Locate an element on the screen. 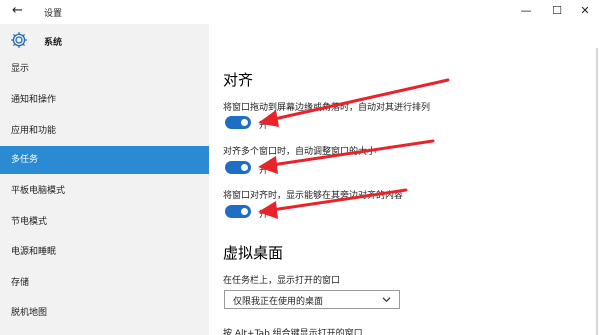 The height and width of the screenshot is (335, 600). minimize-button: — is located at coordinates (526, 11).